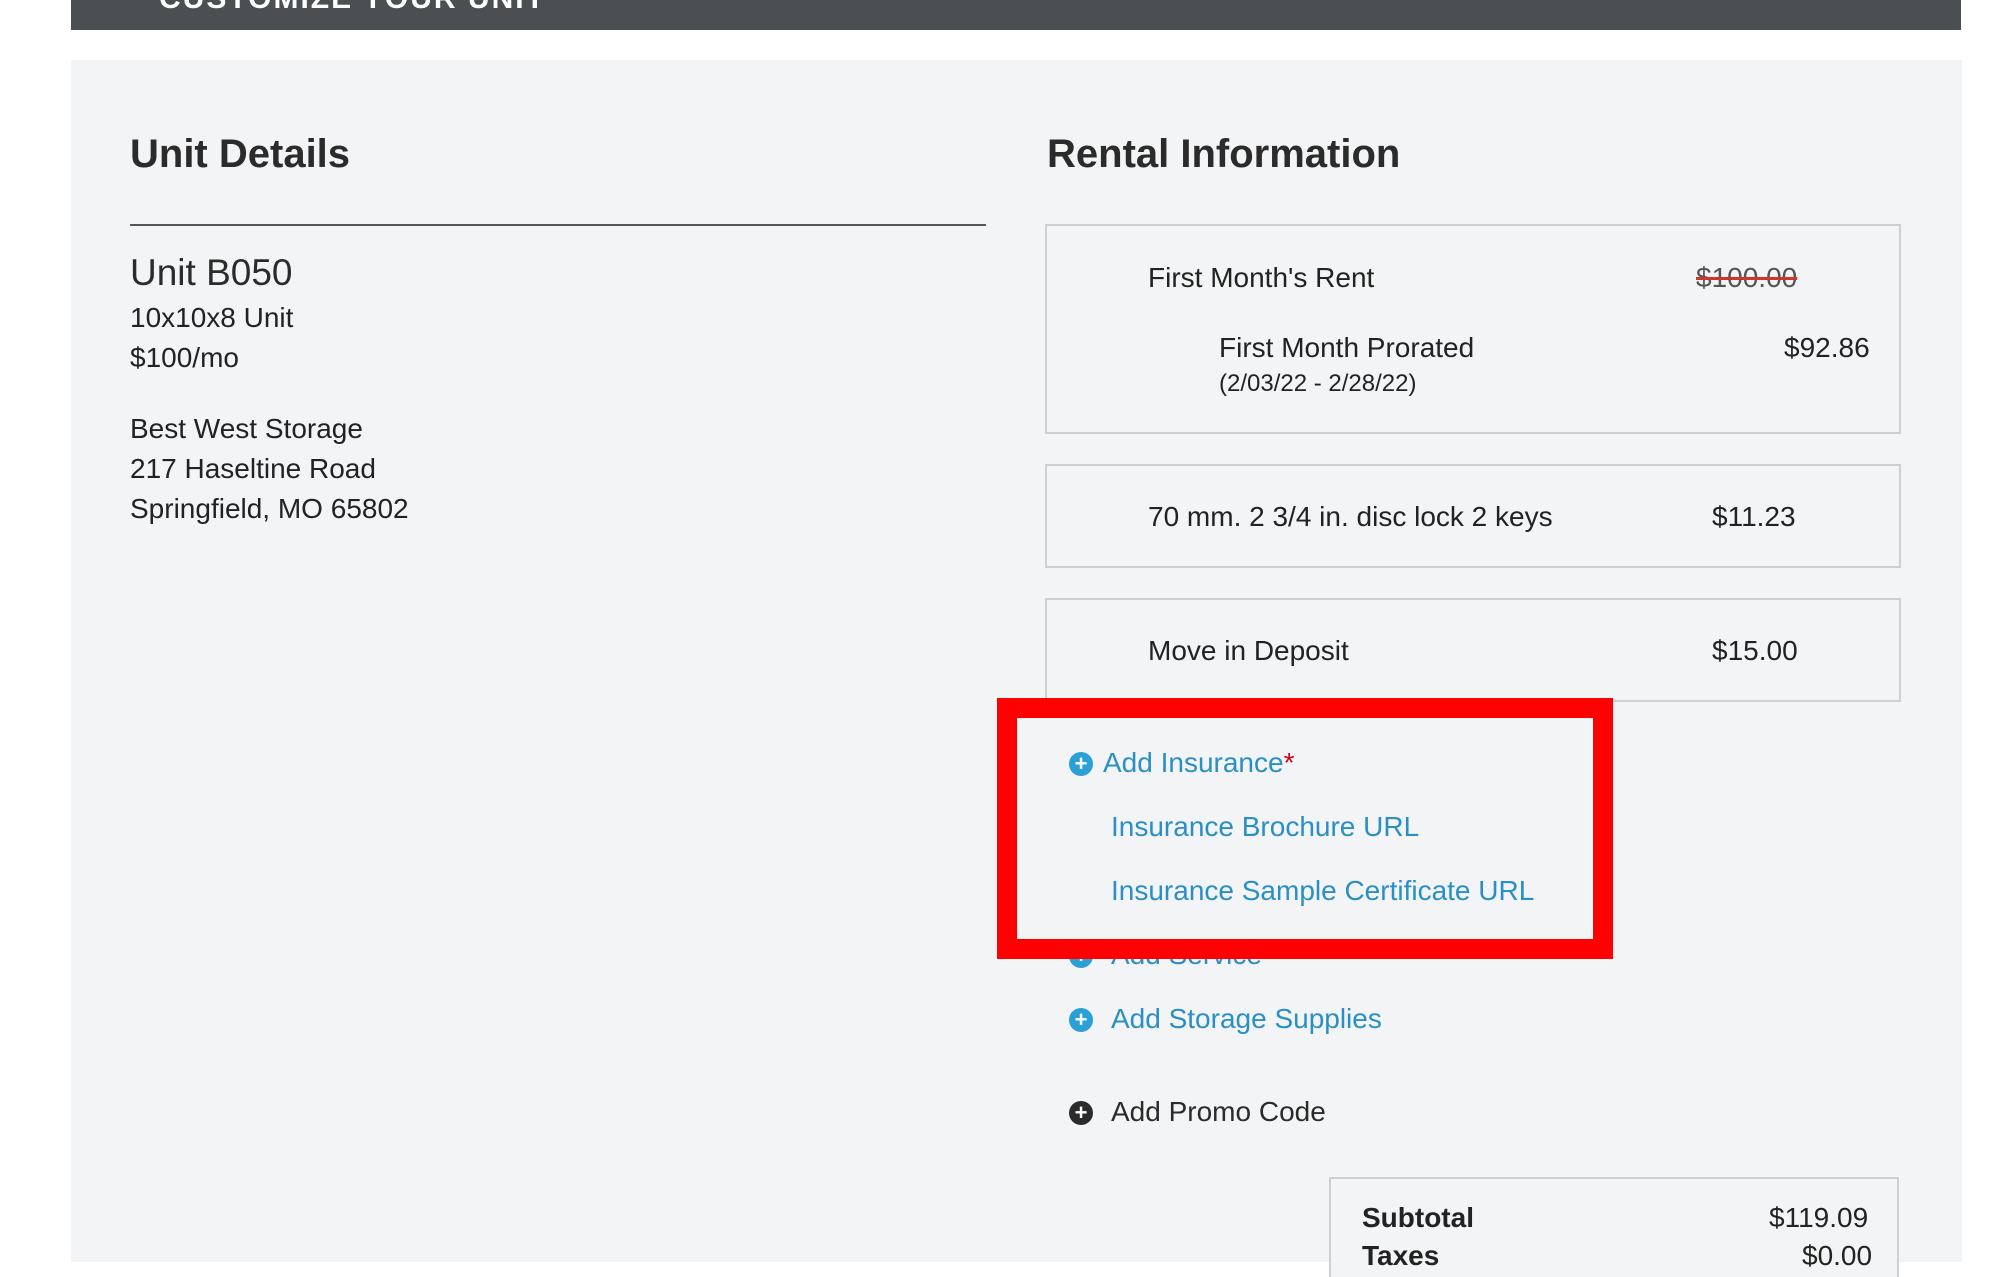 Image resolution: width=2010 pixels, height=1277 pixels. I want to click on unit-name: Unit B050, so click(211, 272).